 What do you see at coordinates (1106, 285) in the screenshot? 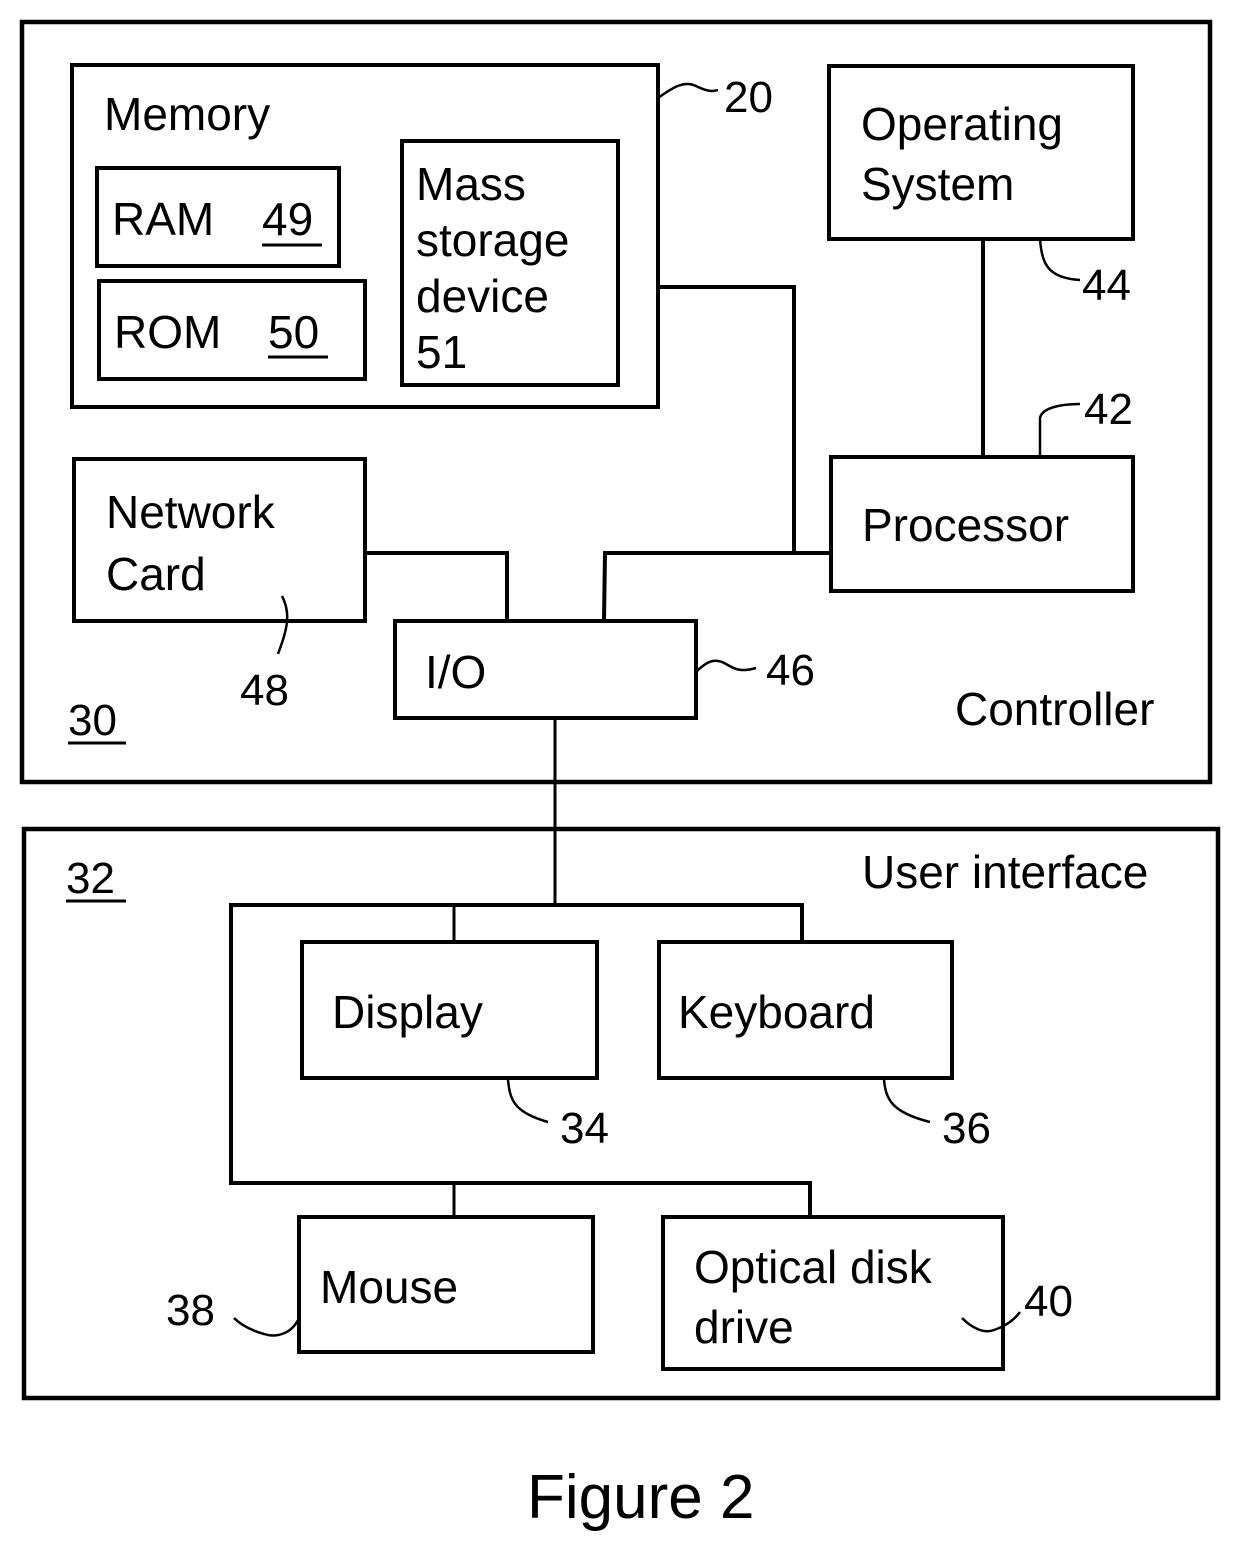
I see `operating-system-ref: 44` at bounding box center [1106, 285].